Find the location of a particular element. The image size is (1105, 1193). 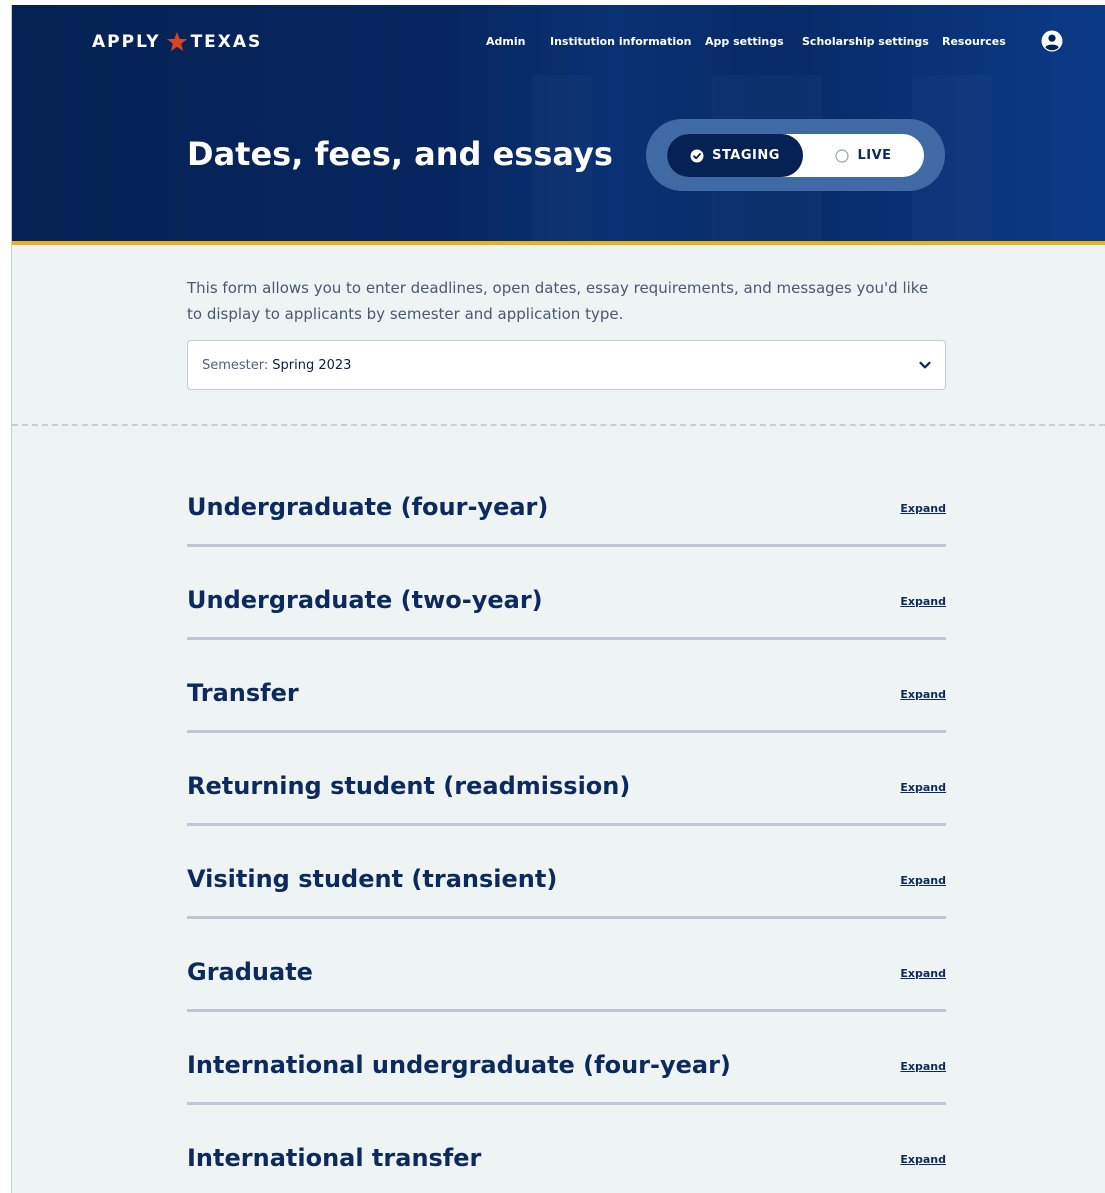

section-title: Undergraduate (two-year) is located at coordinates (365, 600).